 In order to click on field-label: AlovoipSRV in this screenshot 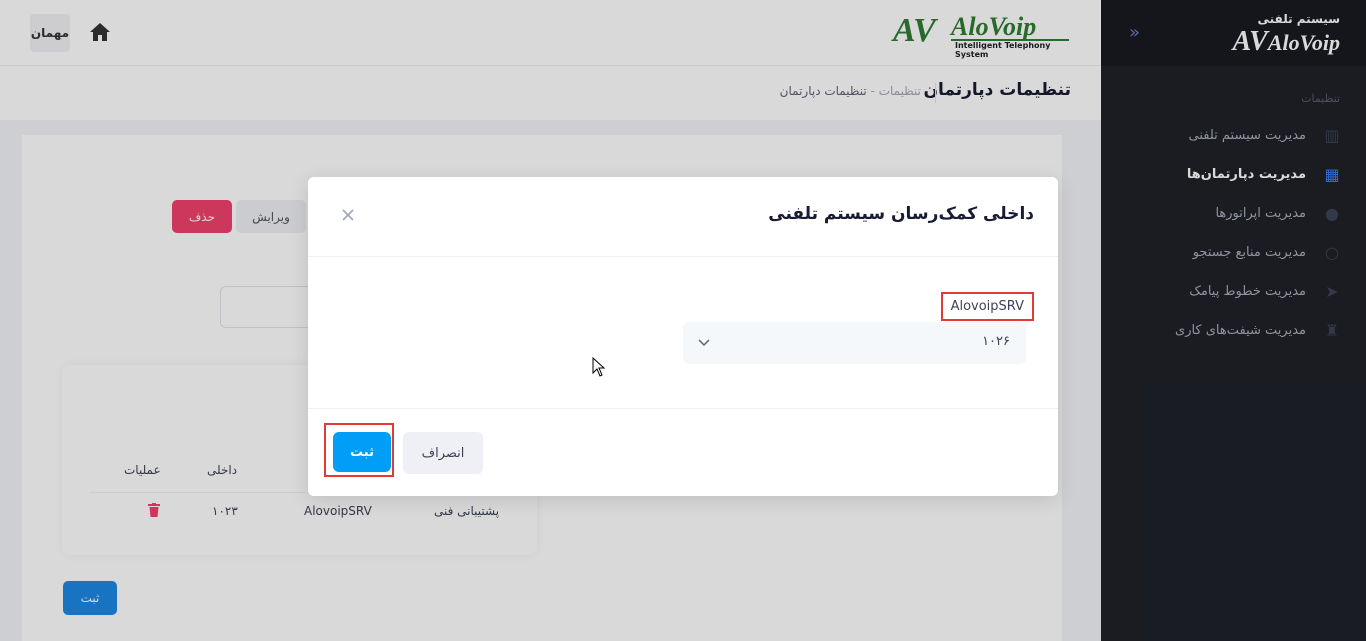, I will do `click(987, 306)`.